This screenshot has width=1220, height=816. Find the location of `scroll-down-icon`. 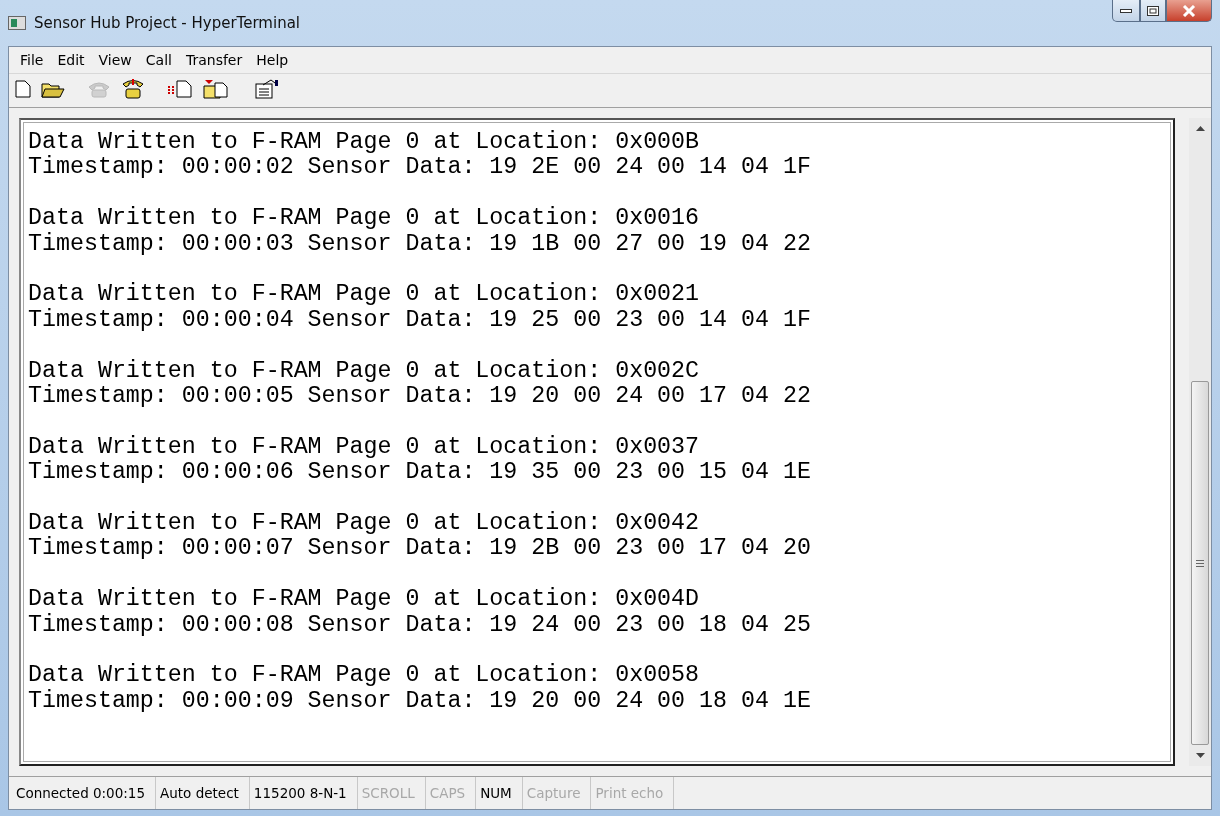

scroll-down-icon is located at coordinates (1200, 755).